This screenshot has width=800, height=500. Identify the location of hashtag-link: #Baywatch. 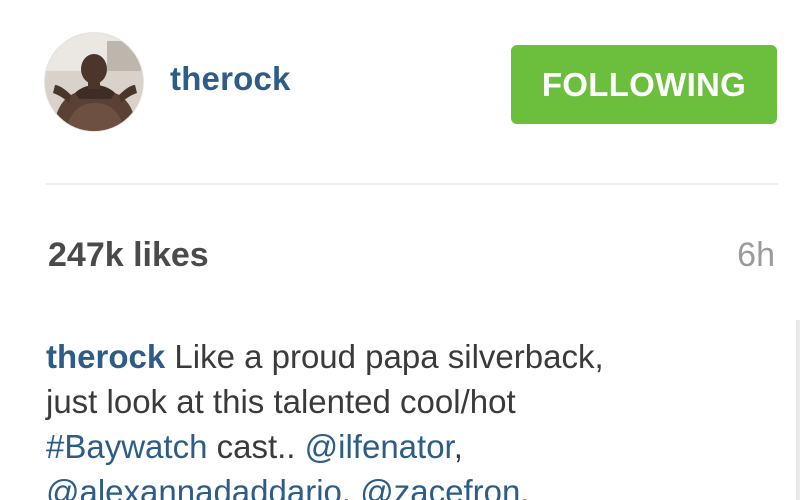
(126, 446).